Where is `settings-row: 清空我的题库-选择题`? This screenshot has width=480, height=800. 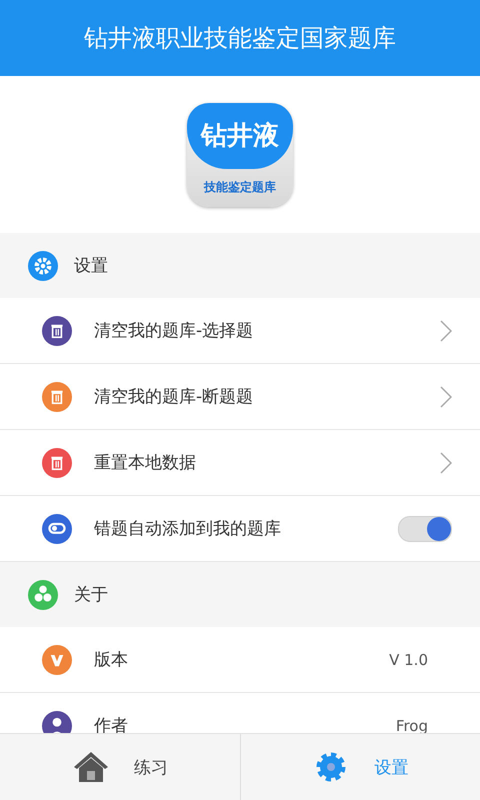
settings-row: 清空我的题库-选择题 is located at coordinates (240, 331).